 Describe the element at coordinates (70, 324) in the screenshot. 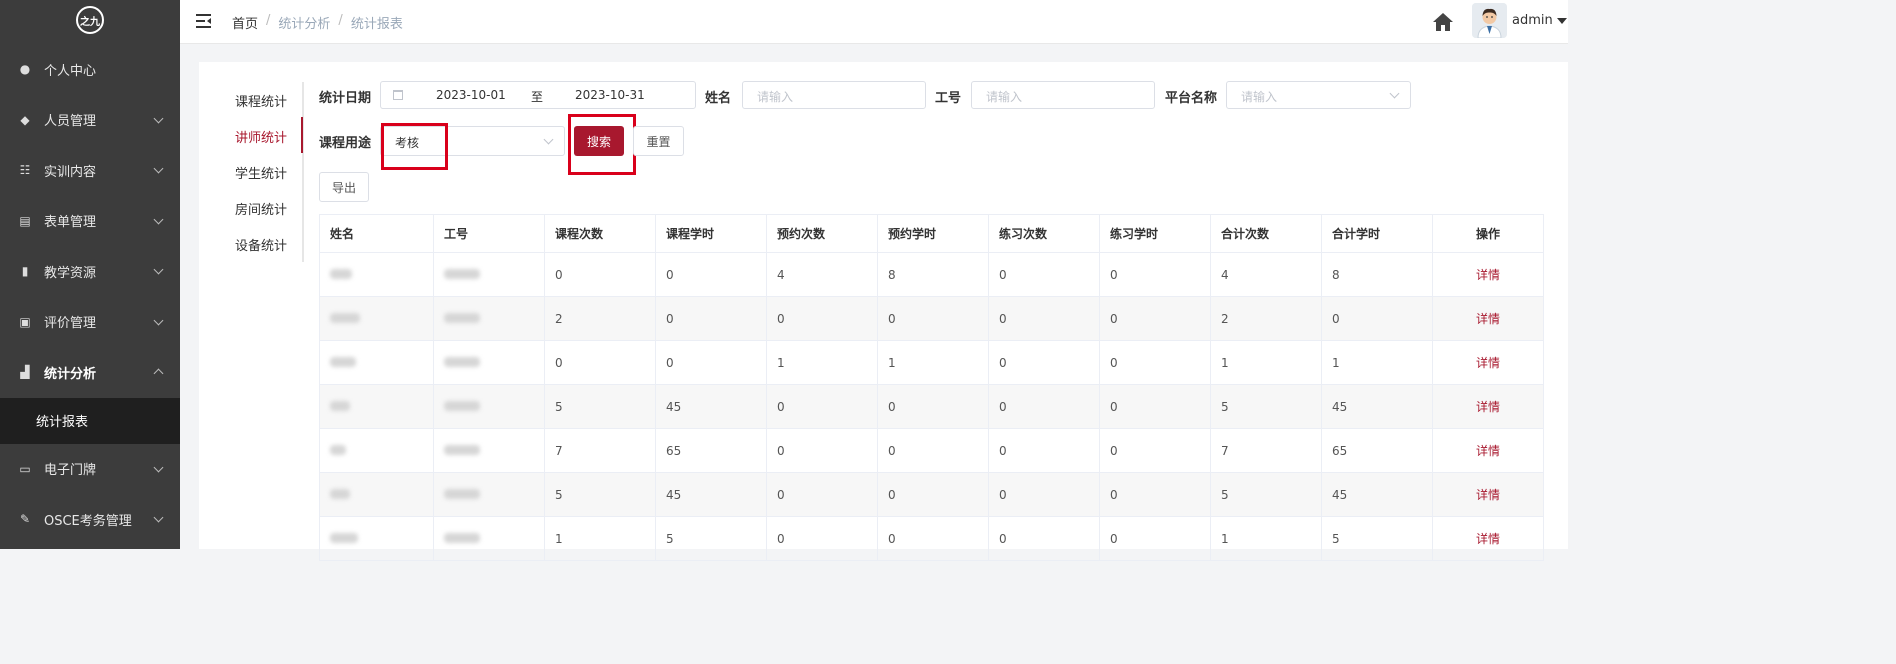

I see `sidebar-item-label: 评价管理` at that location.